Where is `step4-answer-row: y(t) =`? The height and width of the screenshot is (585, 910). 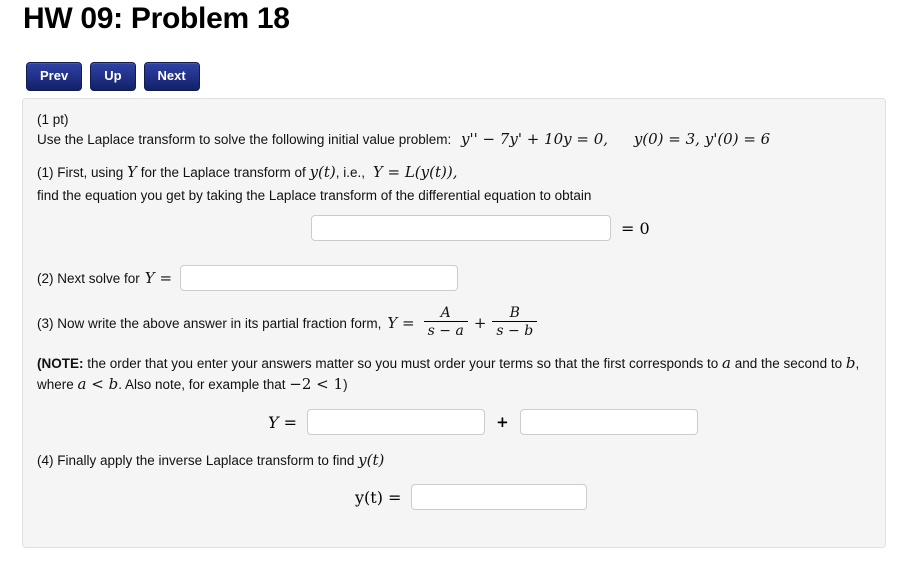 step4-answer-row: y(t) = is located at coordinates (471, 497).